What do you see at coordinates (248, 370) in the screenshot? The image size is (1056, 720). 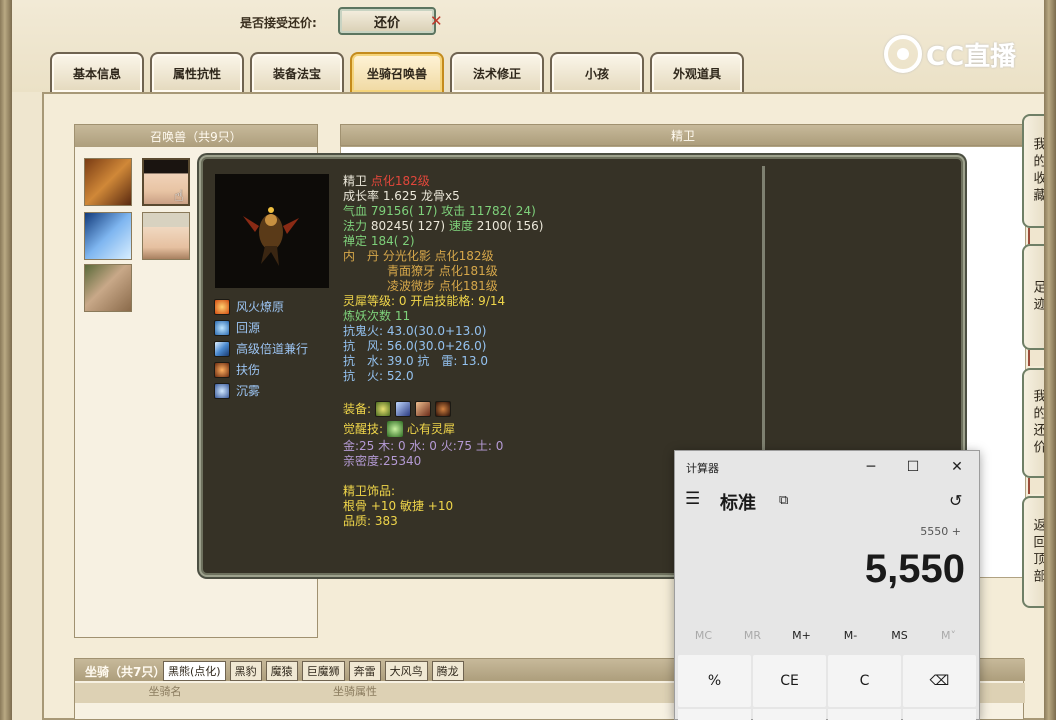 I see `skill-name: 扶伤` at bounding box center [248, 370].